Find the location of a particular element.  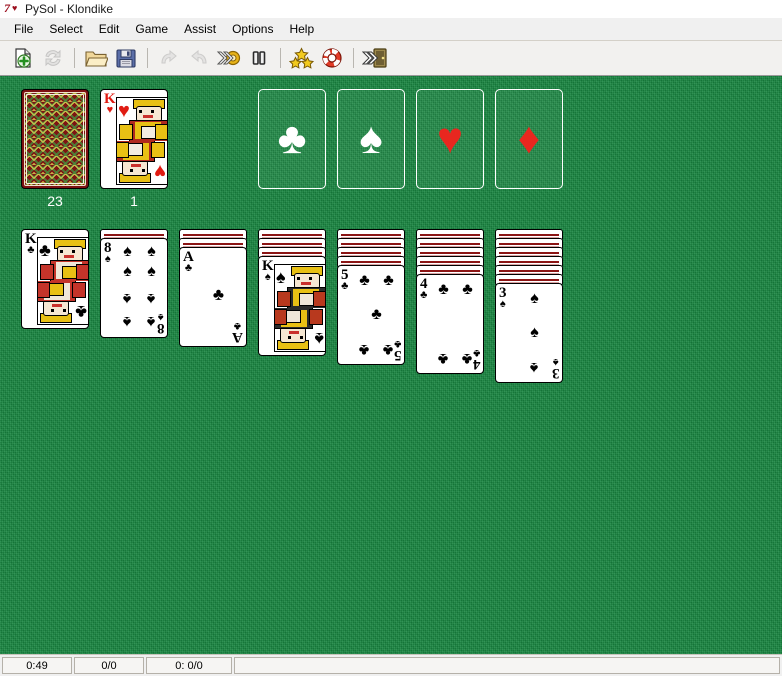

card-pips: ♠ ♠ ♠ ♠ ♠ ♠ ♠ ♠ is located at coordinates (139, 286).